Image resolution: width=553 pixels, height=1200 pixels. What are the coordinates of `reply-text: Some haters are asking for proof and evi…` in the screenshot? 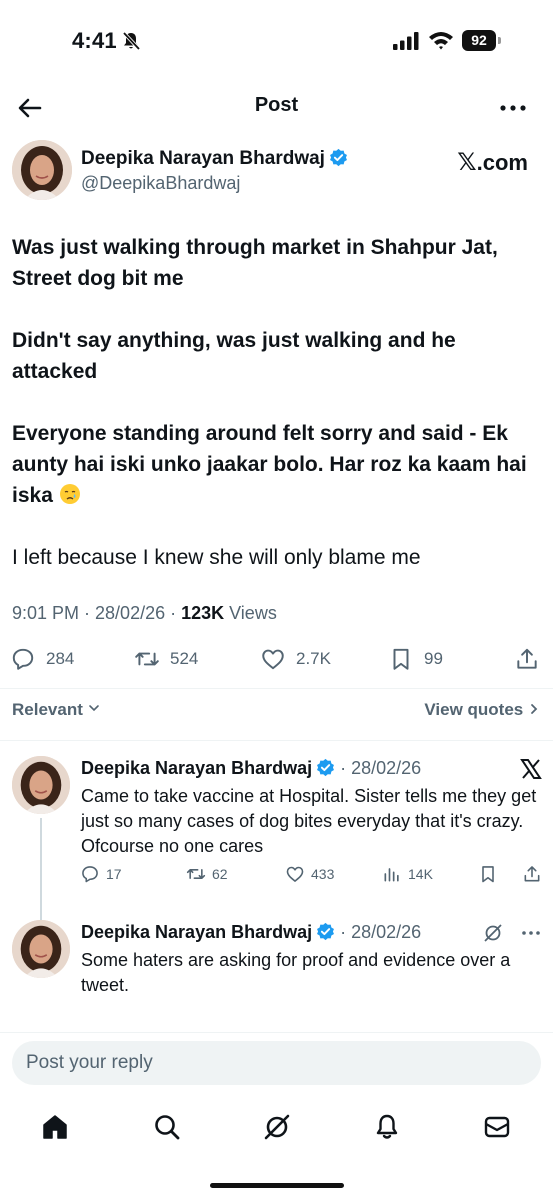 It's located at (296, 972).